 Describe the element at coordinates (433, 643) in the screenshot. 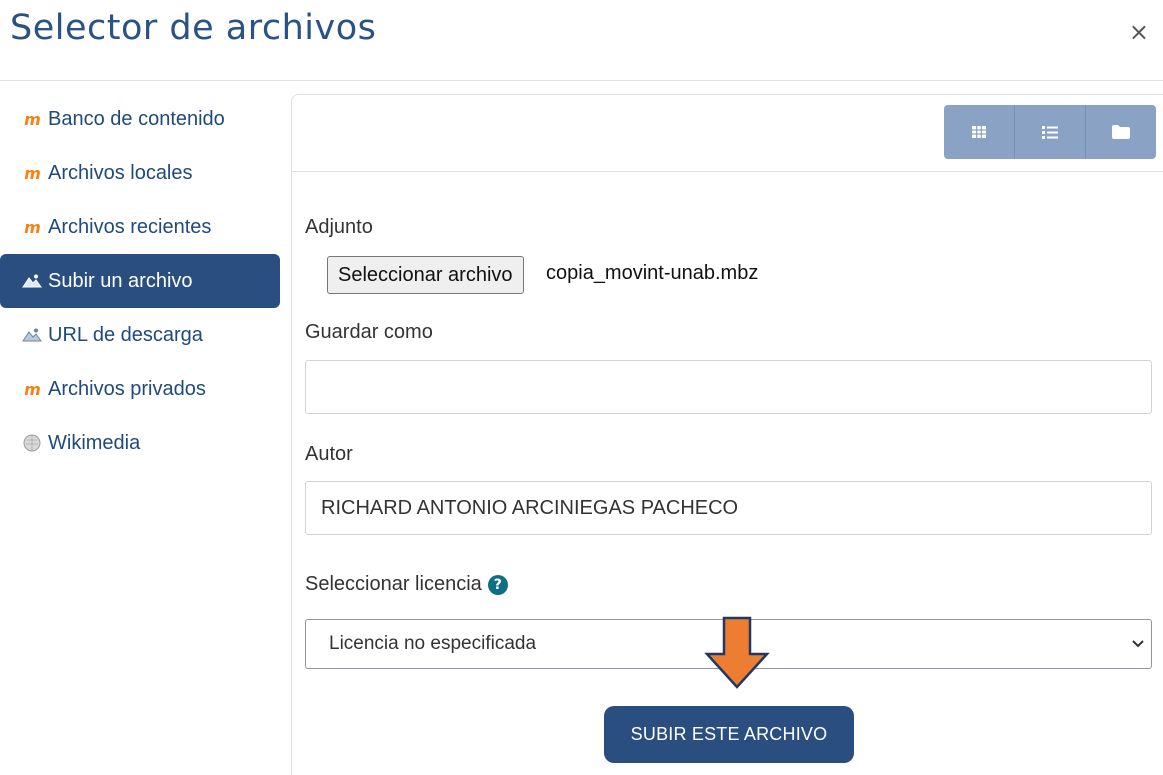

I see `license-selected-value: Licencia no especificada` at that location.